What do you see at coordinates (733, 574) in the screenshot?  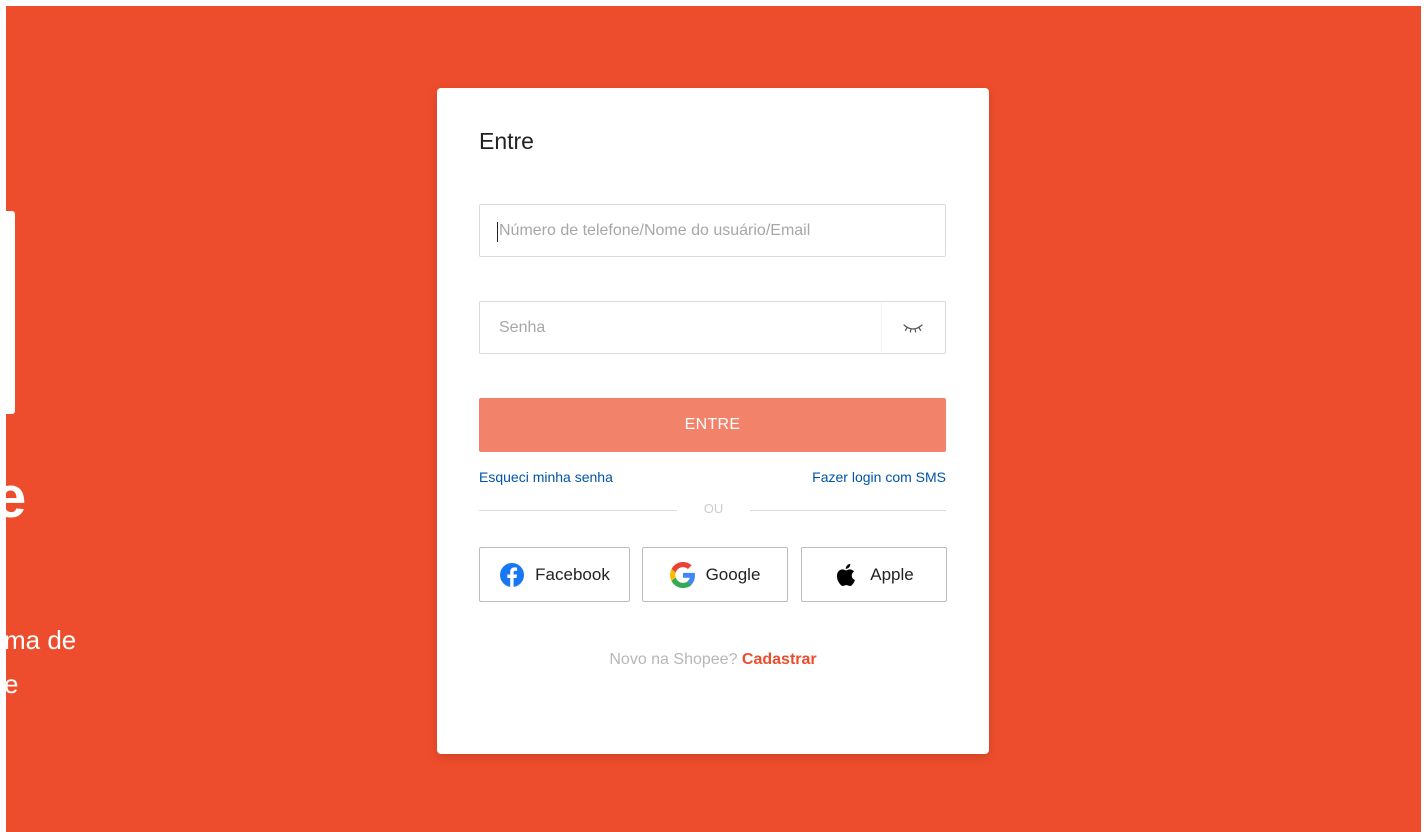 I see `google-login-label: Google` at bounding box center [733, 574].